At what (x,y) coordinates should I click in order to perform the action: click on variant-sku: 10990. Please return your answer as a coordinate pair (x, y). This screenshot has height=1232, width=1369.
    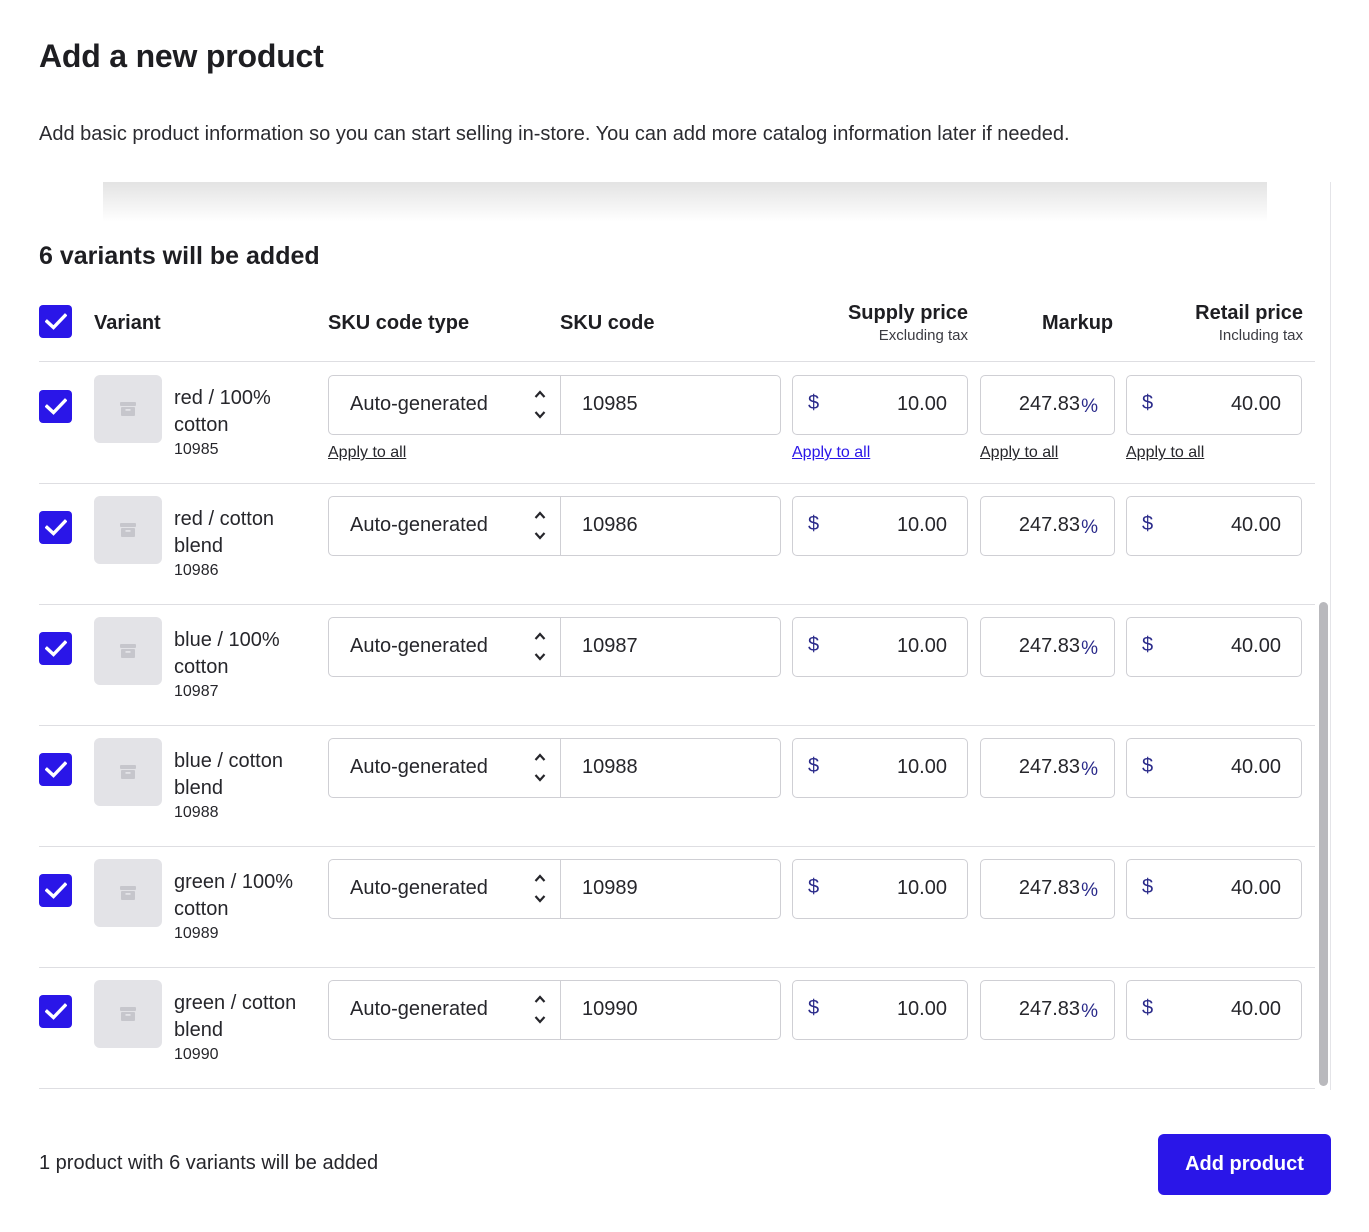
    Looking at the image, I should click on (196, 1055).